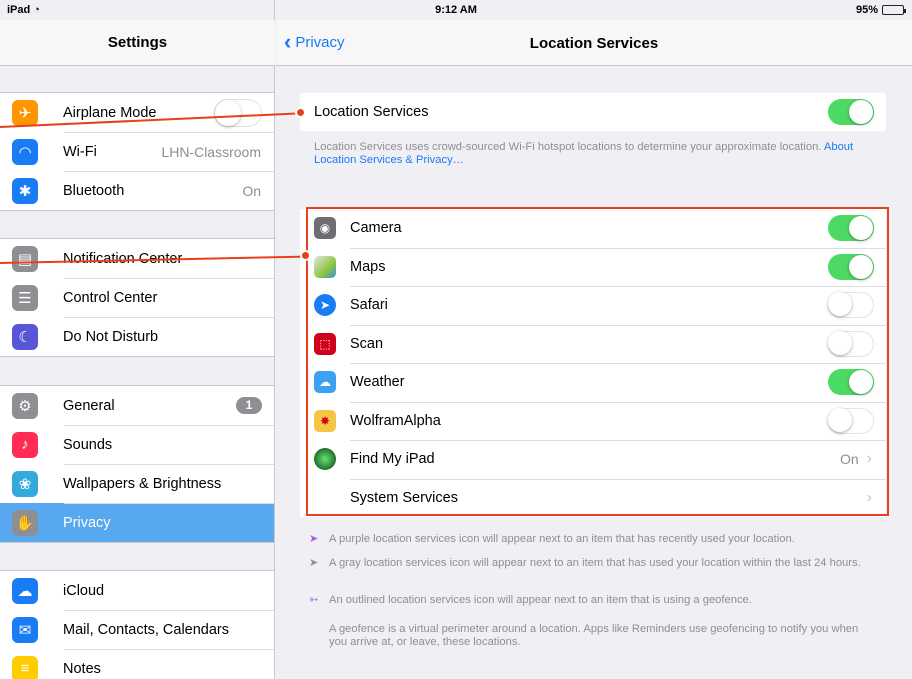  I want to click on location-services-label: Location Services, so click(371, 112).